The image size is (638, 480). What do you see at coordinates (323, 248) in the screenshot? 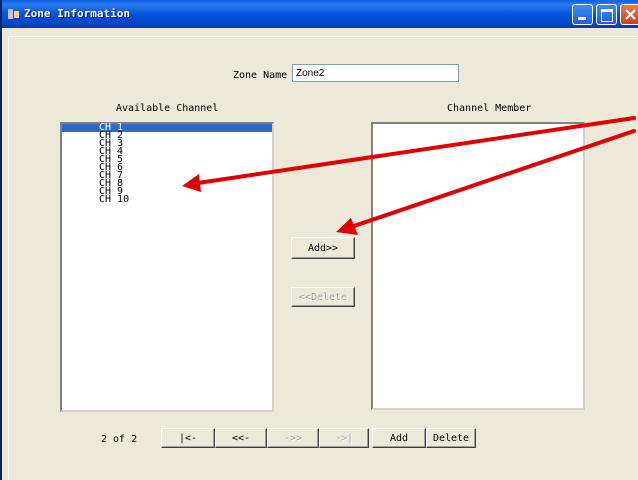
I see `add-to-member-button: Add>>` at bounding box center [323, 248].